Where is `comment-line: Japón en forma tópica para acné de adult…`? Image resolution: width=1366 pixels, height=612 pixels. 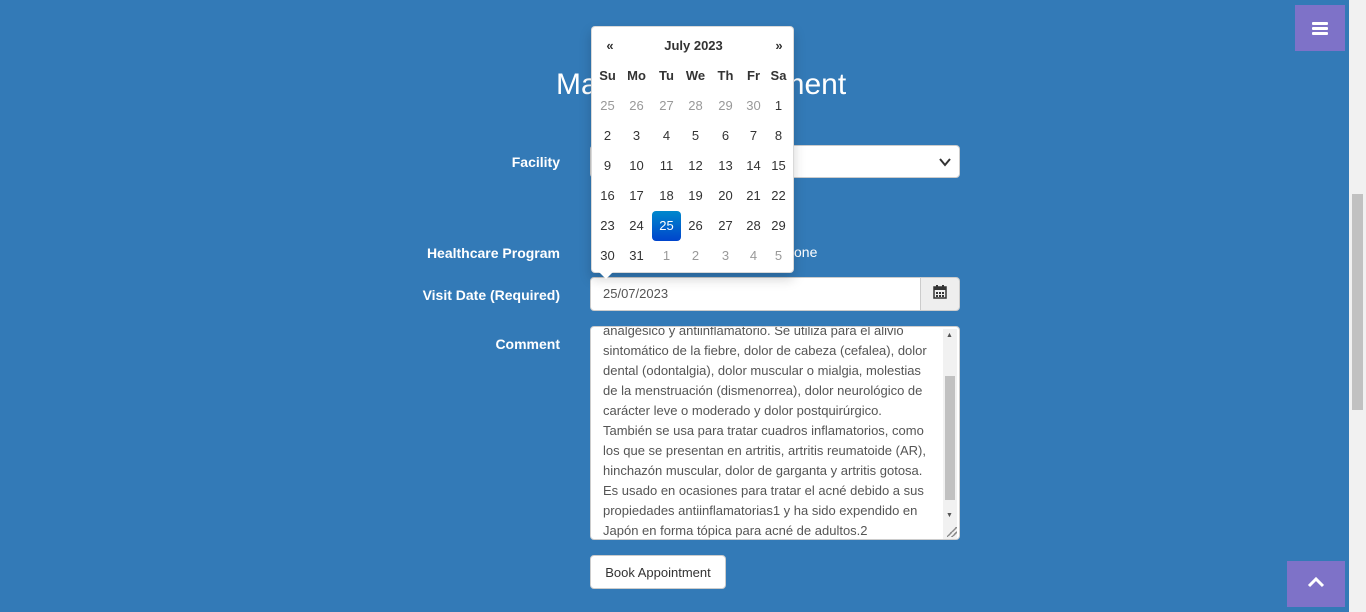
comment-line: Japón en forma tópica para acné de adult… is located at coordinates (735, 530).